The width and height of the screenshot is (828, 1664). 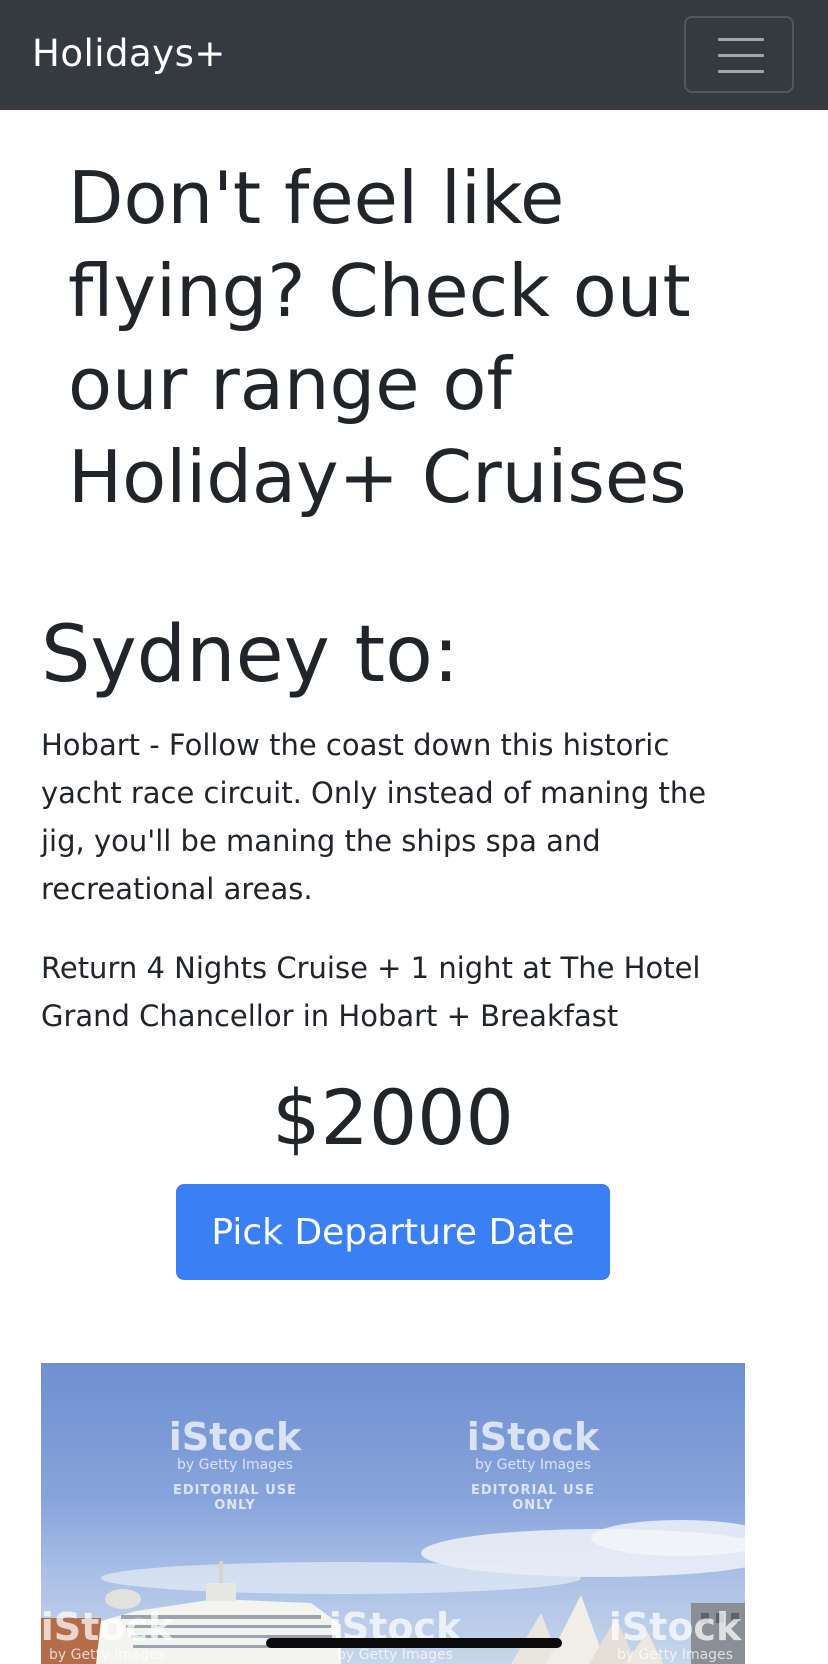 I want to click on brand-logo-link: Holidays+, so click(x=129, y=54).